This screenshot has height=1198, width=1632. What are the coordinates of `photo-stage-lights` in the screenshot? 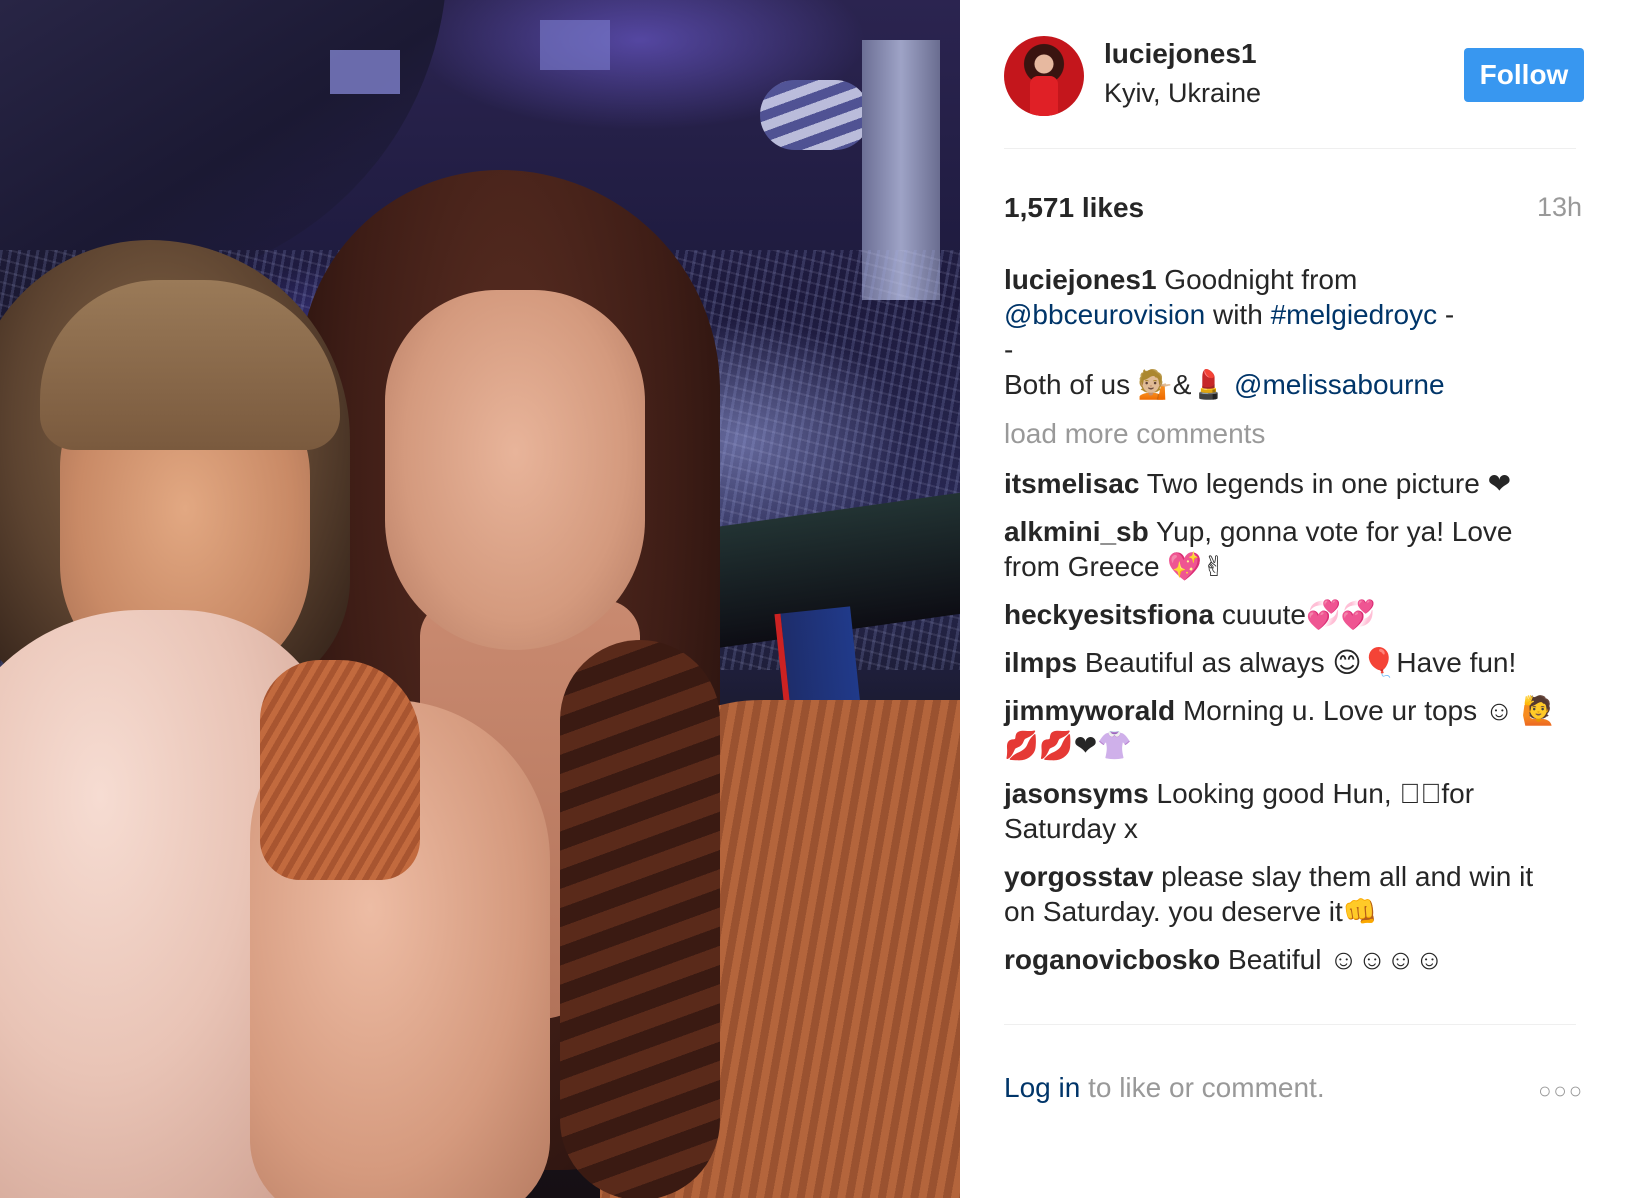 It's located at (815, 115).